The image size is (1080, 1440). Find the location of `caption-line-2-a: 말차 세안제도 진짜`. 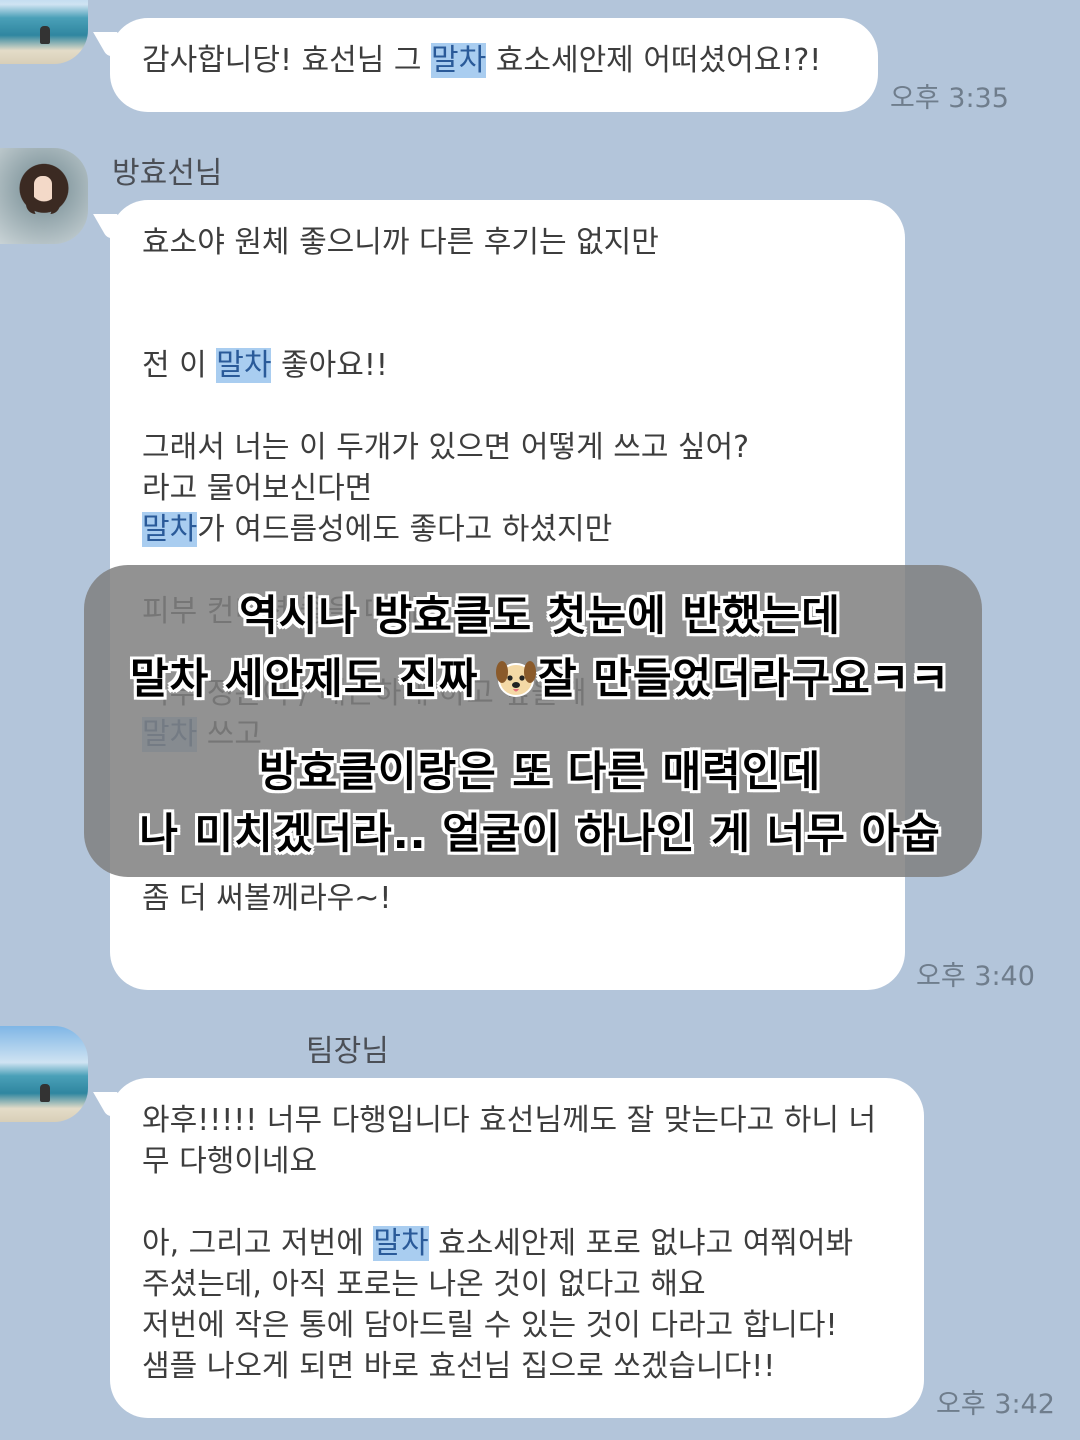

caption-line-2-a: 말차 세안제도 진짜 is located at coordinates (311, 678).